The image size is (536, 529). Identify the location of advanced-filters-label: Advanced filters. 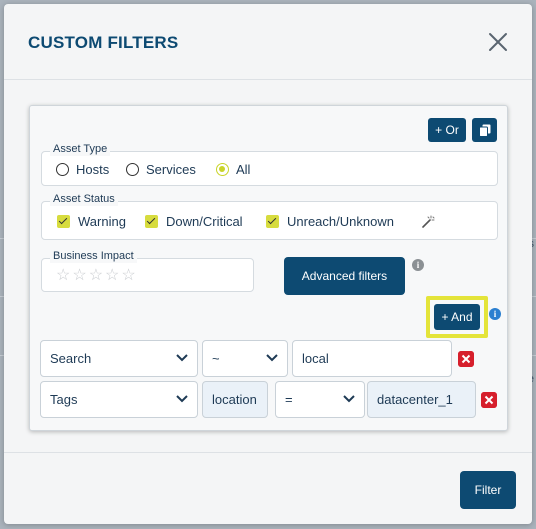
(344, 276).